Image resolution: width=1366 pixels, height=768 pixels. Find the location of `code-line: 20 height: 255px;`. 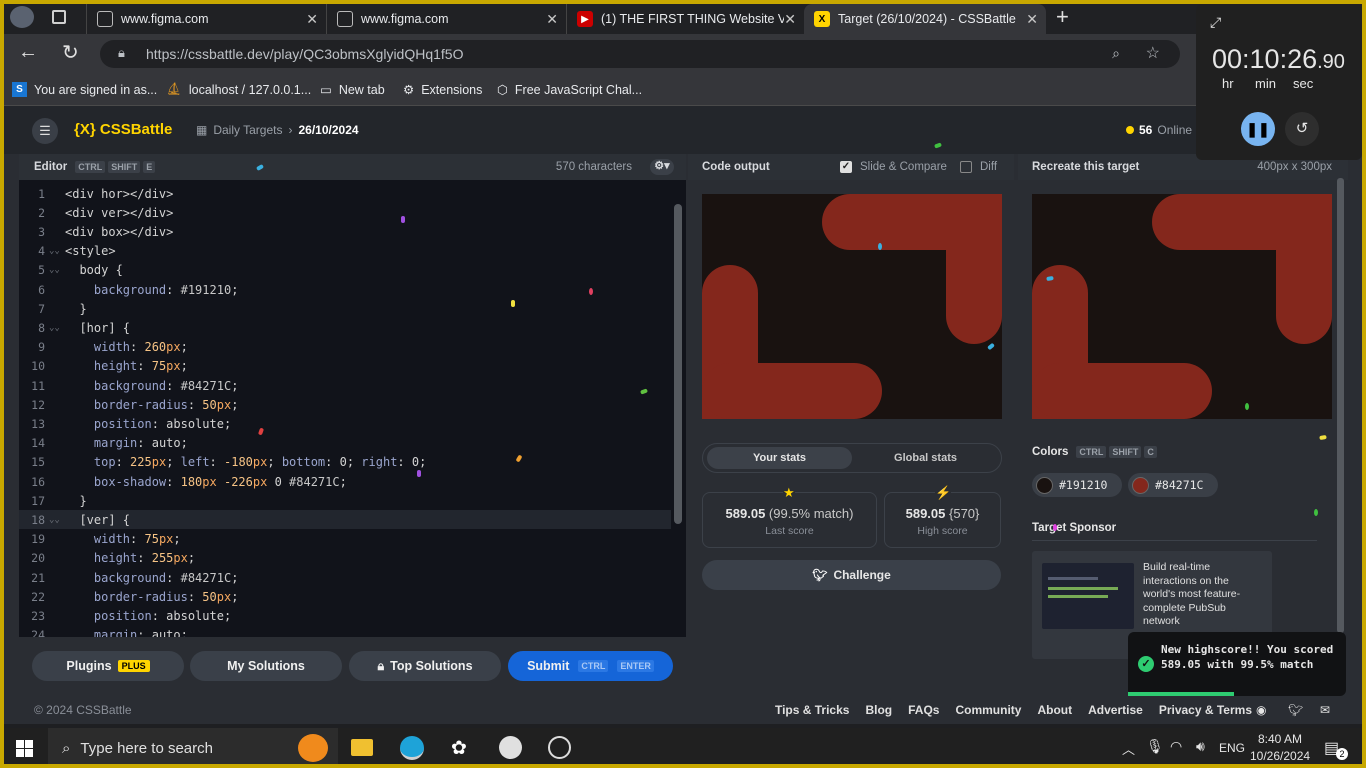

code-line: 20 height: 255px; is located at coordinates (345, 558).